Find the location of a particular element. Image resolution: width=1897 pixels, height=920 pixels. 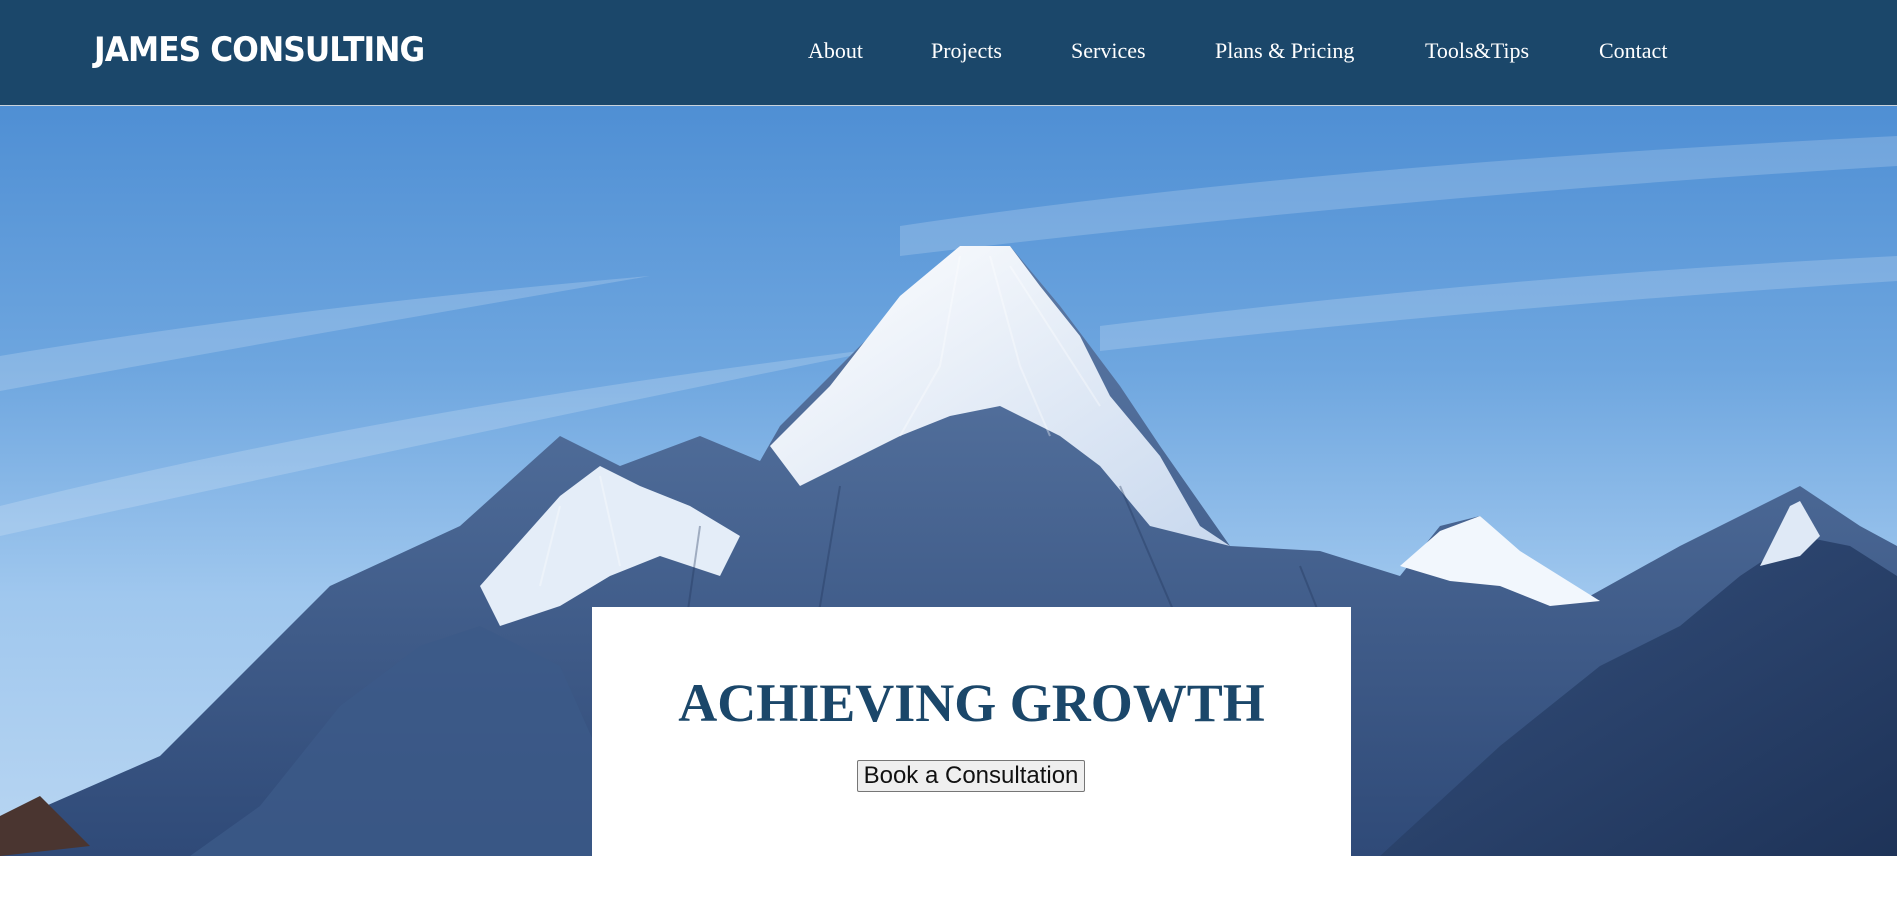

nav-link-tools-tips: Tools&Tips is located at coordinates (1477, 51).